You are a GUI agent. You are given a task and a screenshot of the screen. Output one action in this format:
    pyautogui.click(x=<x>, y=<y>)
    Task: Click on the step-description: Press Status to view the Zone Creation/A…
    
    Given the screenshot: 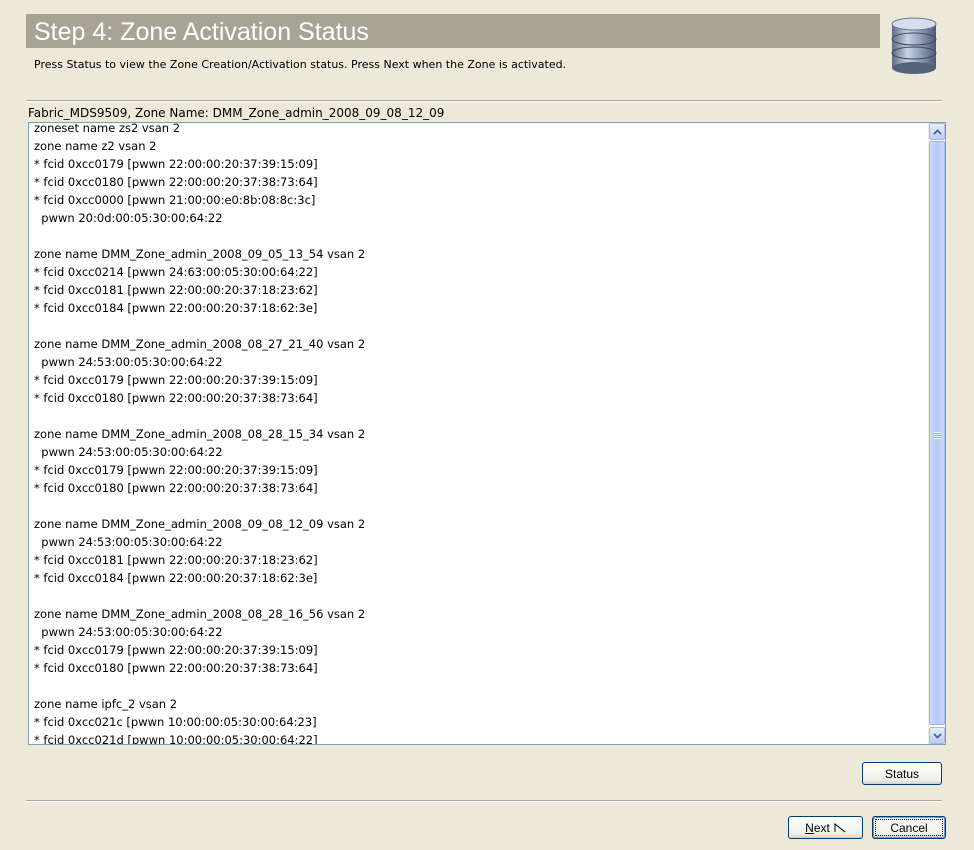 What is the action you would take?
    pyautogui.click(x=300, y=64)
    